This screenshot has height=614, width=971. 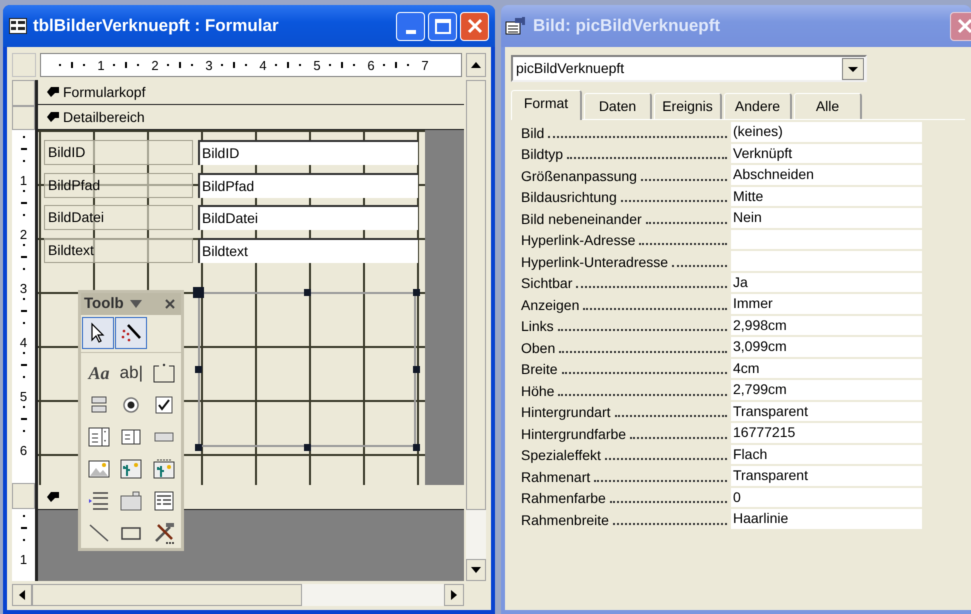 I want to click on field-label: BildID, so click(x=118, y=152).